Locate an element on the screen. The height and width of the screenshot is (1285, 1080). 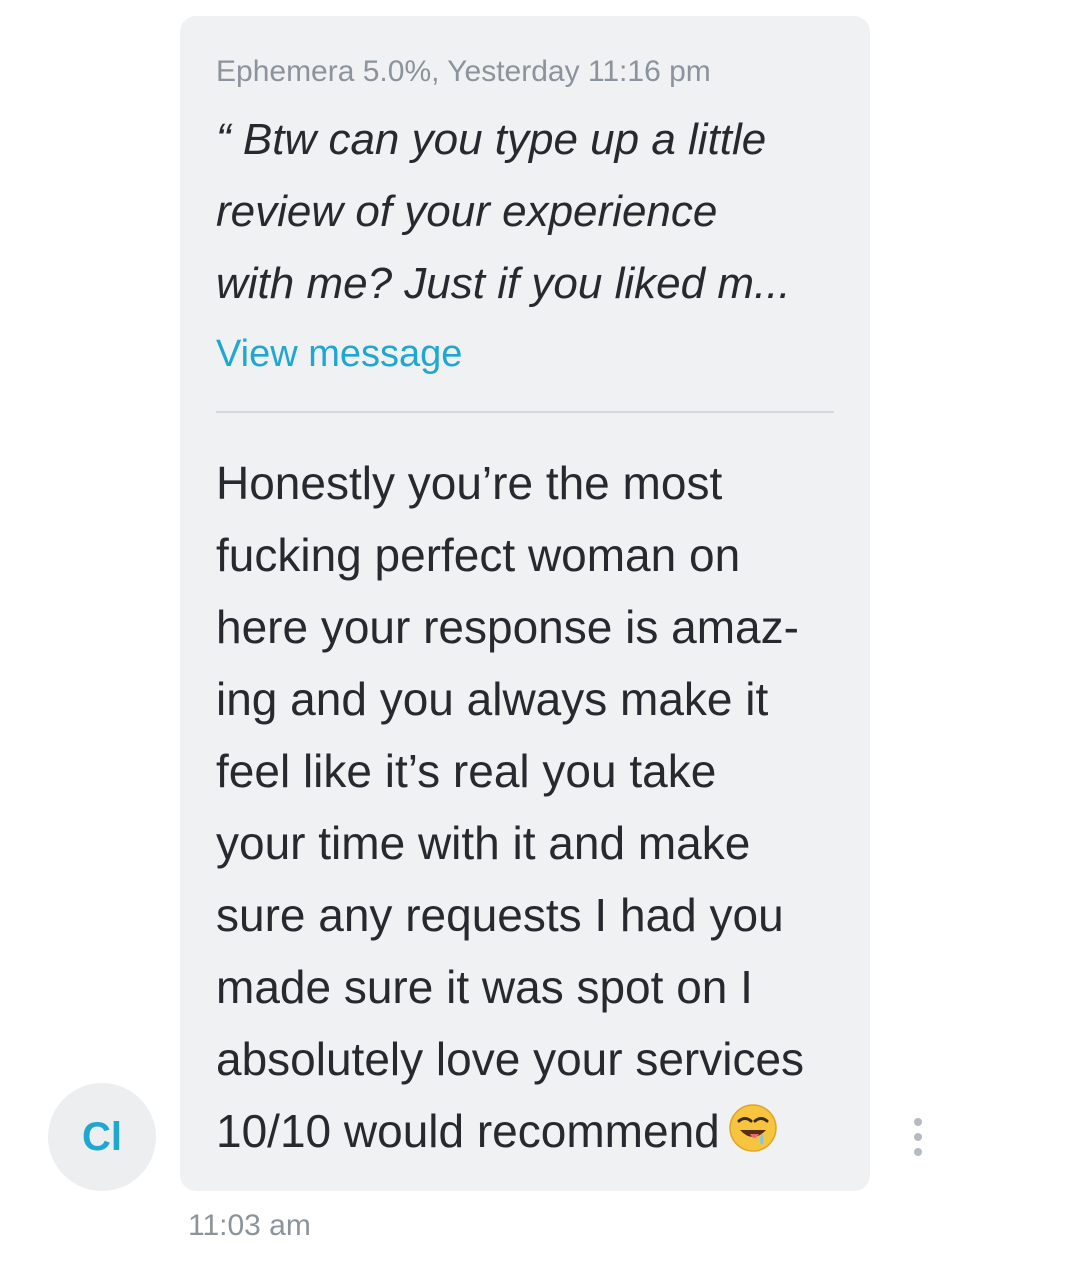
message-line: feel like it’s real you take is located at coordinates (466, 771).